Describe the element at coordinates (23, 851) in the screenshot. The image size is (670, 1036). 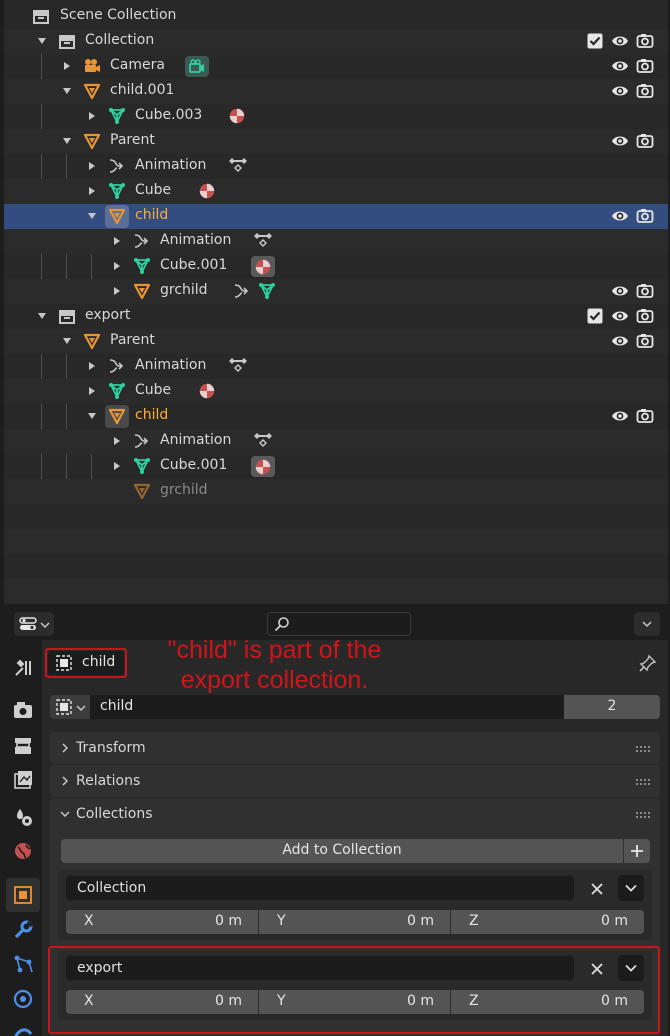
I see `world-tab-icon` at that location.